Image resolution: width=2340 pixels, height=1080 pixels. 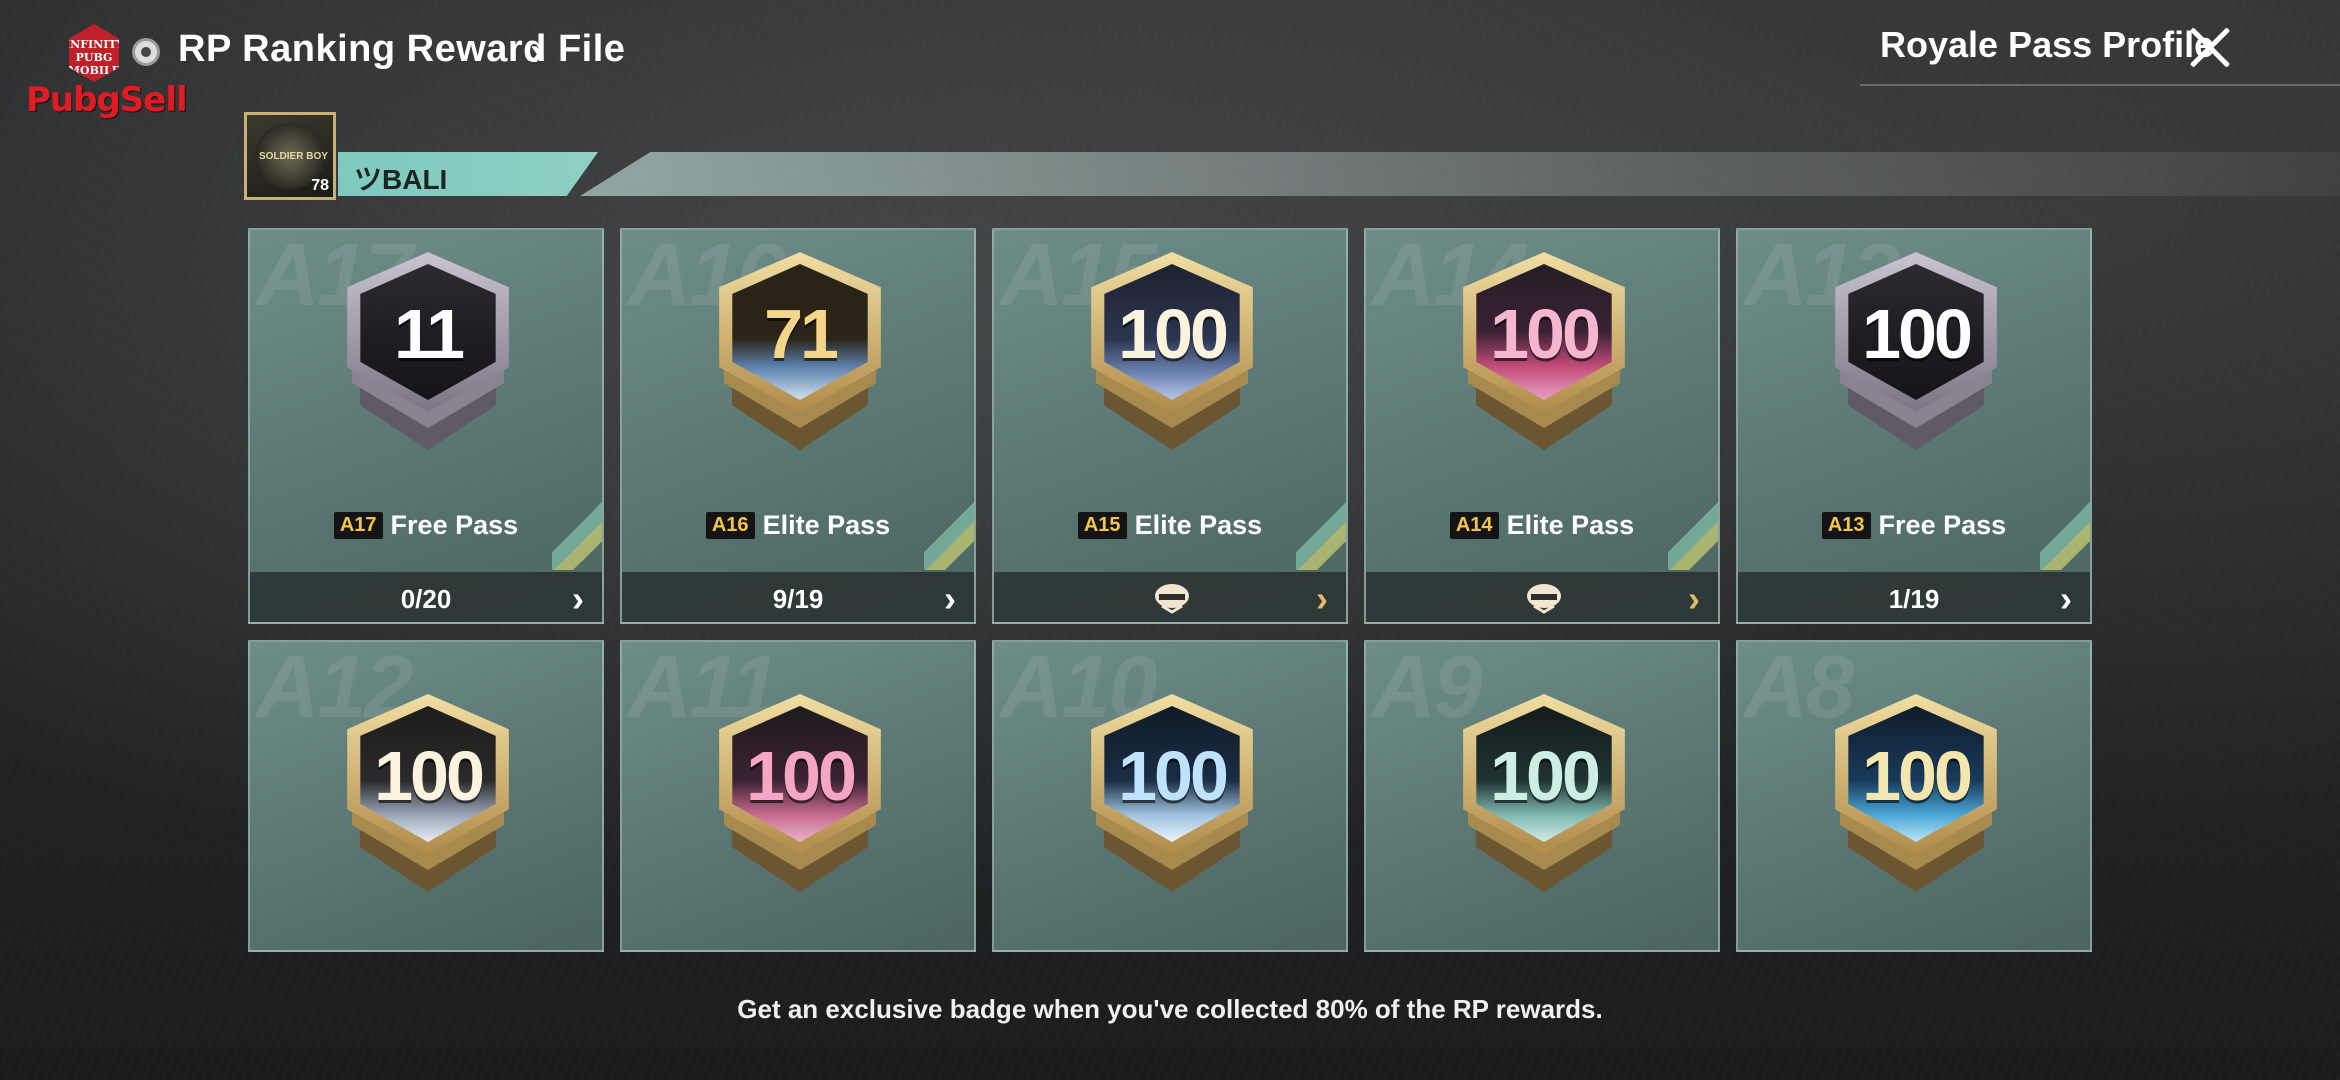 What do you see at coordinates (107, 100) in the screenshot?
I see `brand-watermark: PubgSell` at bounding box center [107, 100].